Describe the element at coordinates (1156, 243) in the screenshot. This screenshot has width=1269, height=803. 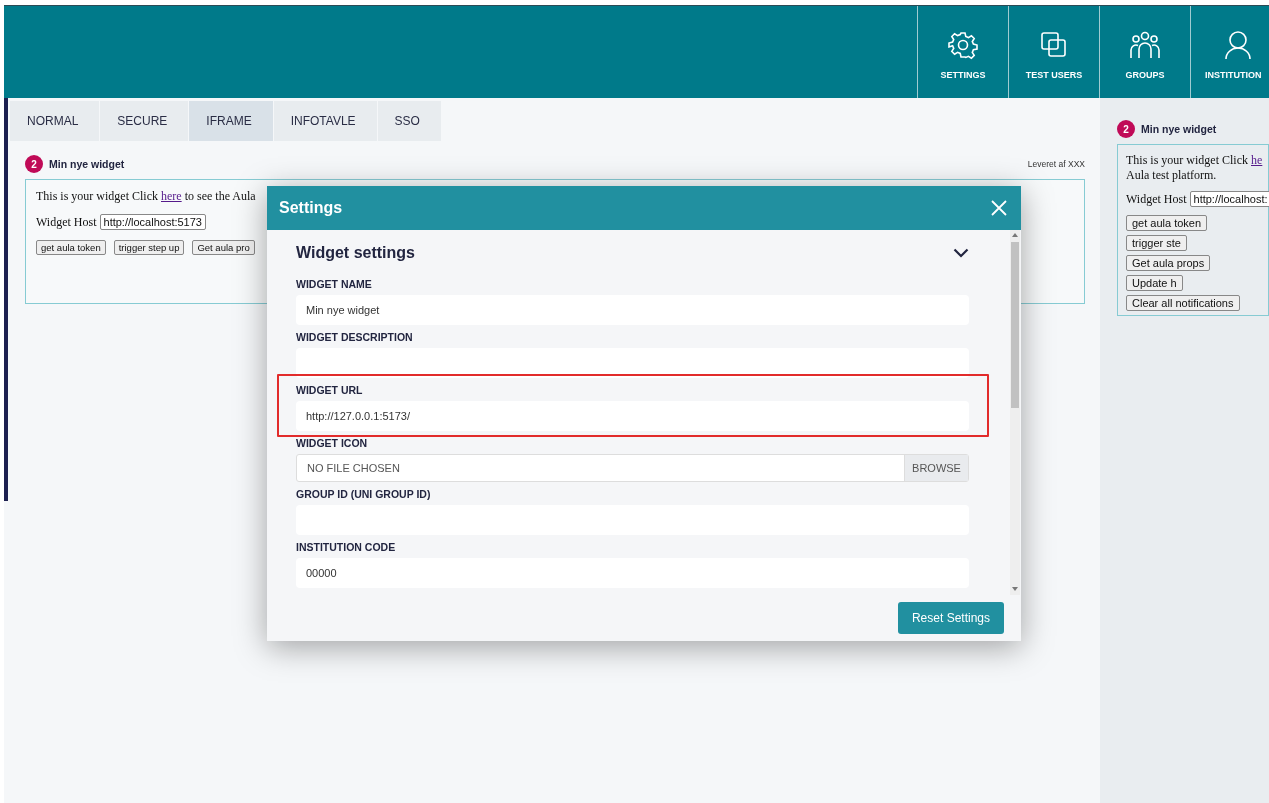
I see `widget-button: trigger ste` at that location.